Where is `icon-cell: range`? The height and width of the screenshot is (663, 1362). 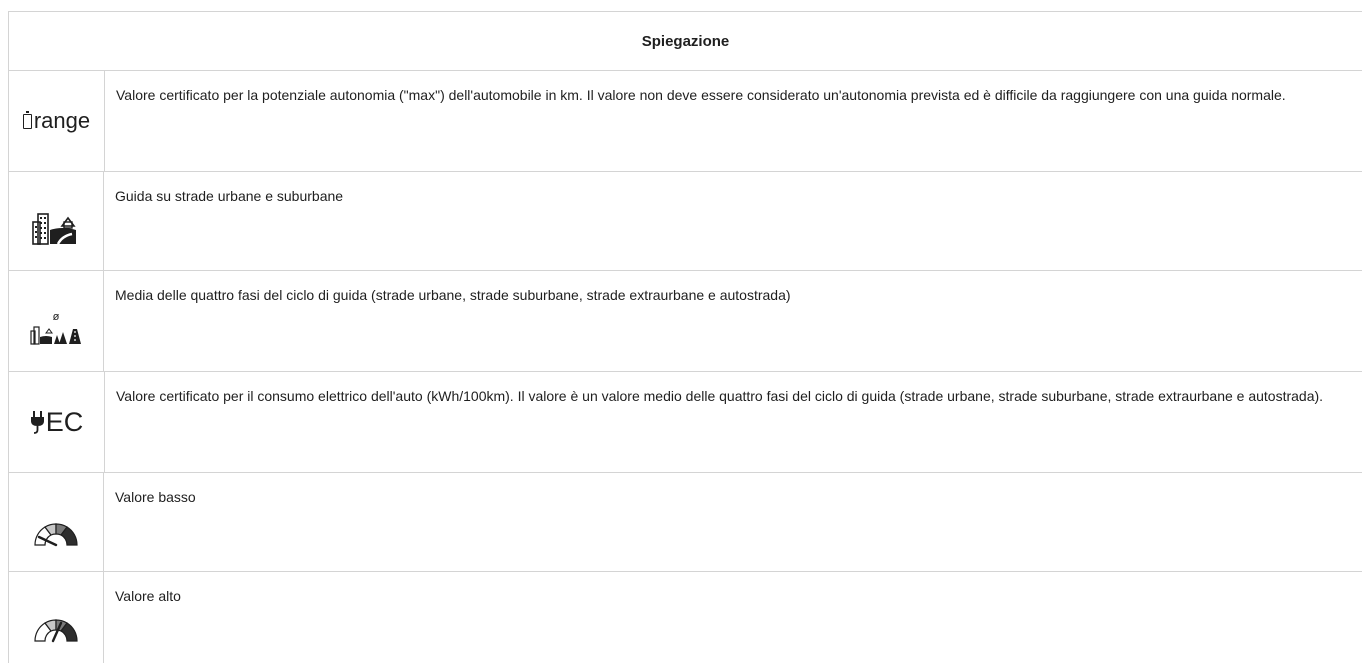 icon-cell: range is located at coordinates (57, 121).